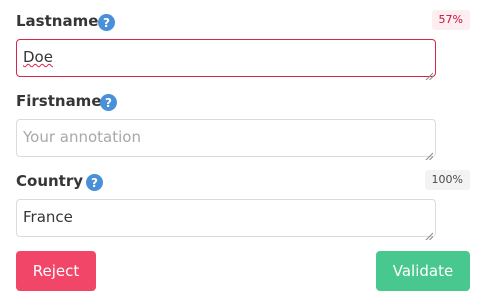 This screenshot has width=485, height=307. What do you see at coordinates (423, 271) in the screenshot?
I see `validate-button: Validate` at bounding box center [423, 271].